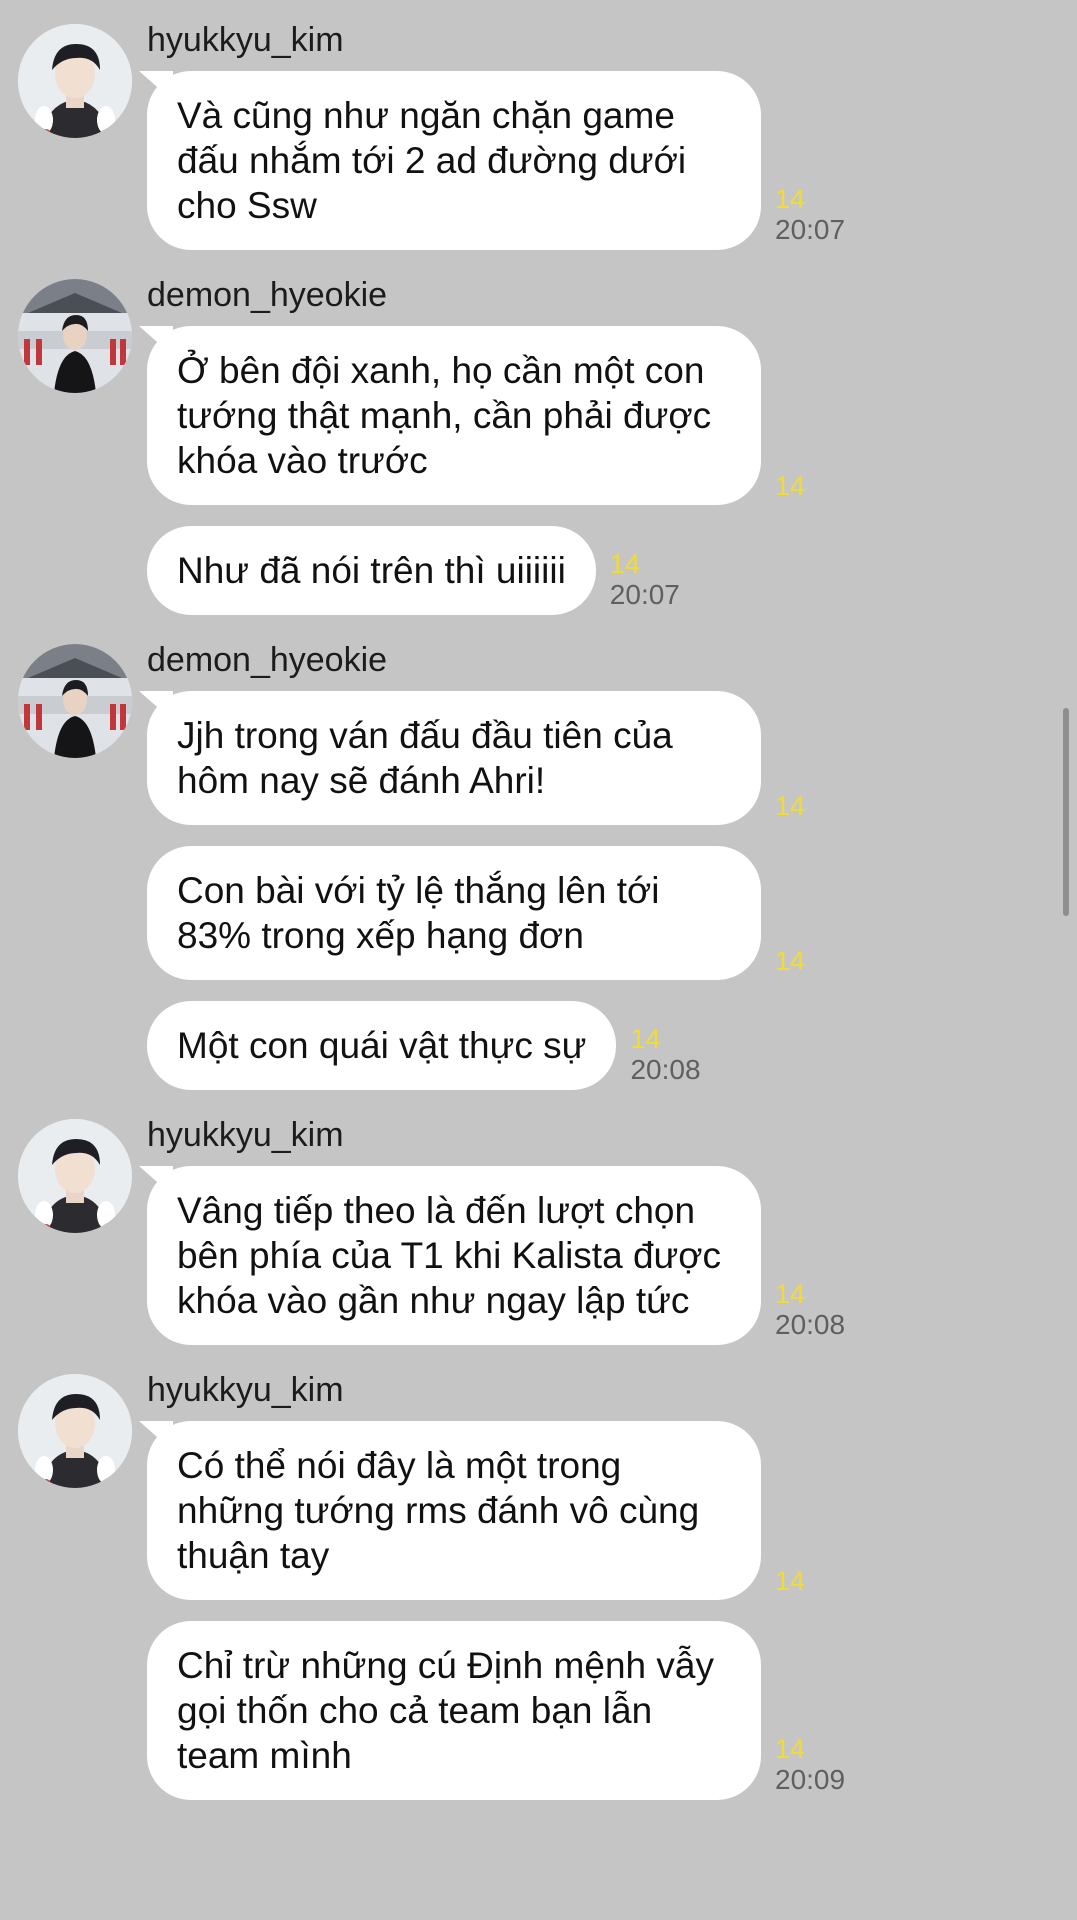 The height and width of the screenshot is (1920, 1077). I want to click on message-time: 20:09, so click(810, 1779).